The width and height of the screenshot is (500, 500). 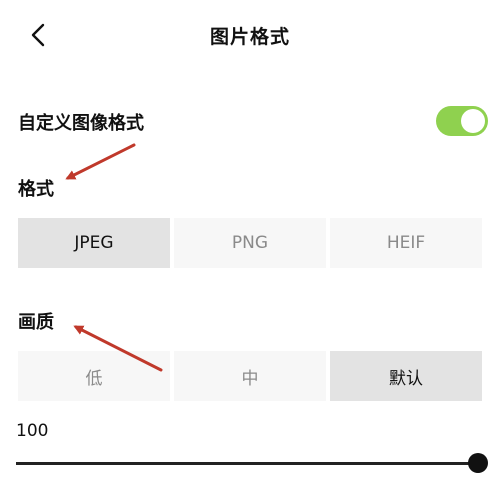 I want to click on format-option-png: PNG, so click(x=250, y=243).